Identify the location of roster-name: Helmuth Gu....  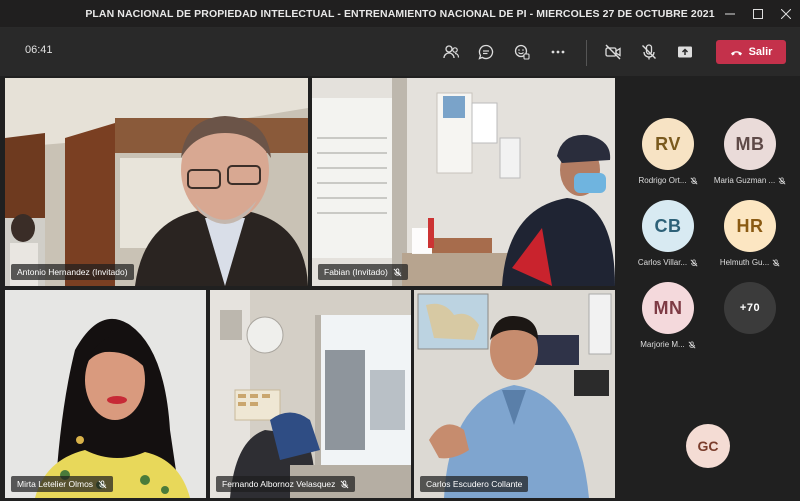
(744, 262).